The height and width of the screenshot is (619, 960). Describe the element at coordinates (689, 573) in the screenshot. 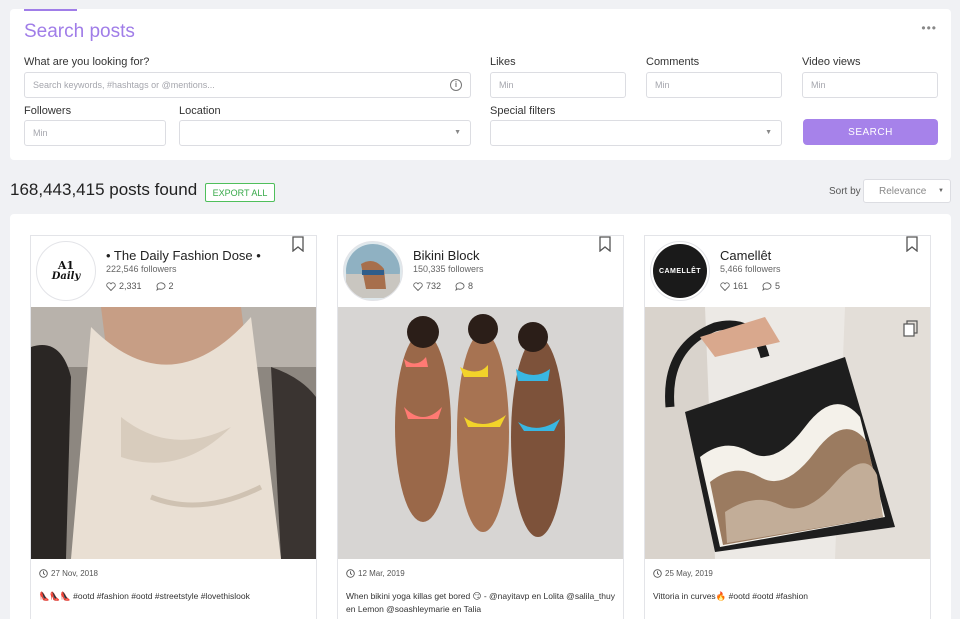

I see `post-date-text: 25 May, 2019` at that location.